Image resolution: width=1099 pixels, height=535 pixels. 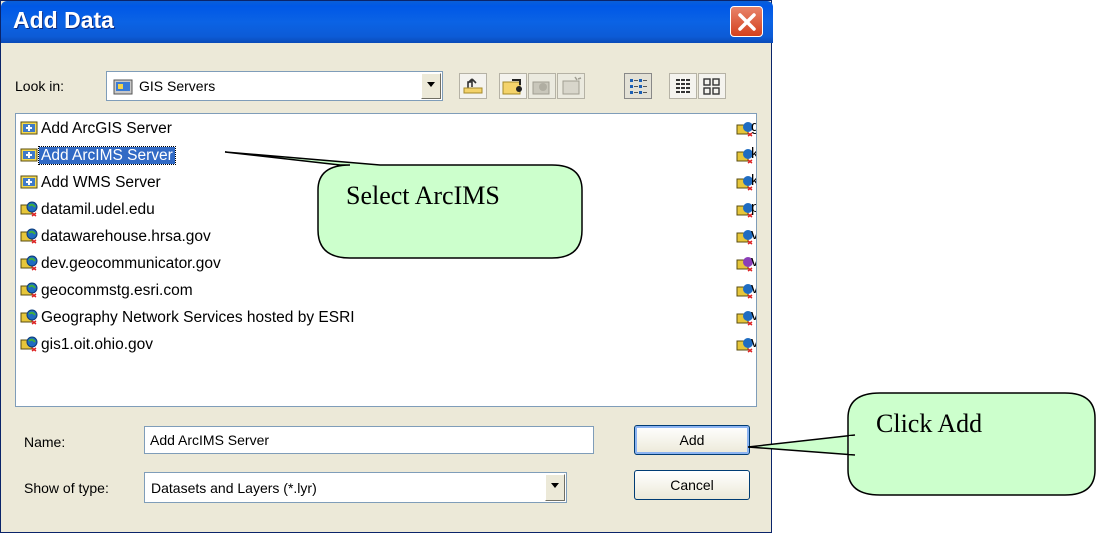 I want to click on click-add-callout-text: Click Add, so click(x=929, y=423).